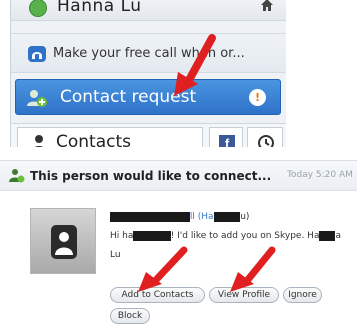 This screenshot has height=334, width=357. Describe the element at coordinates (267, 6) in the screenshot. I see `home-icon` at that location.